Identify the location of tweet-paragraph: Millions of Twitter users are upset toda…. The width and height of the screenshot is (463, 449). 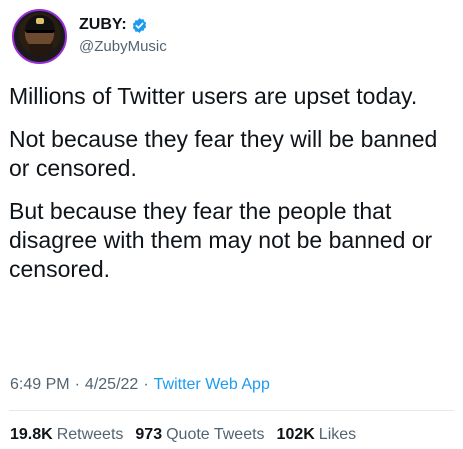
(213, 96).